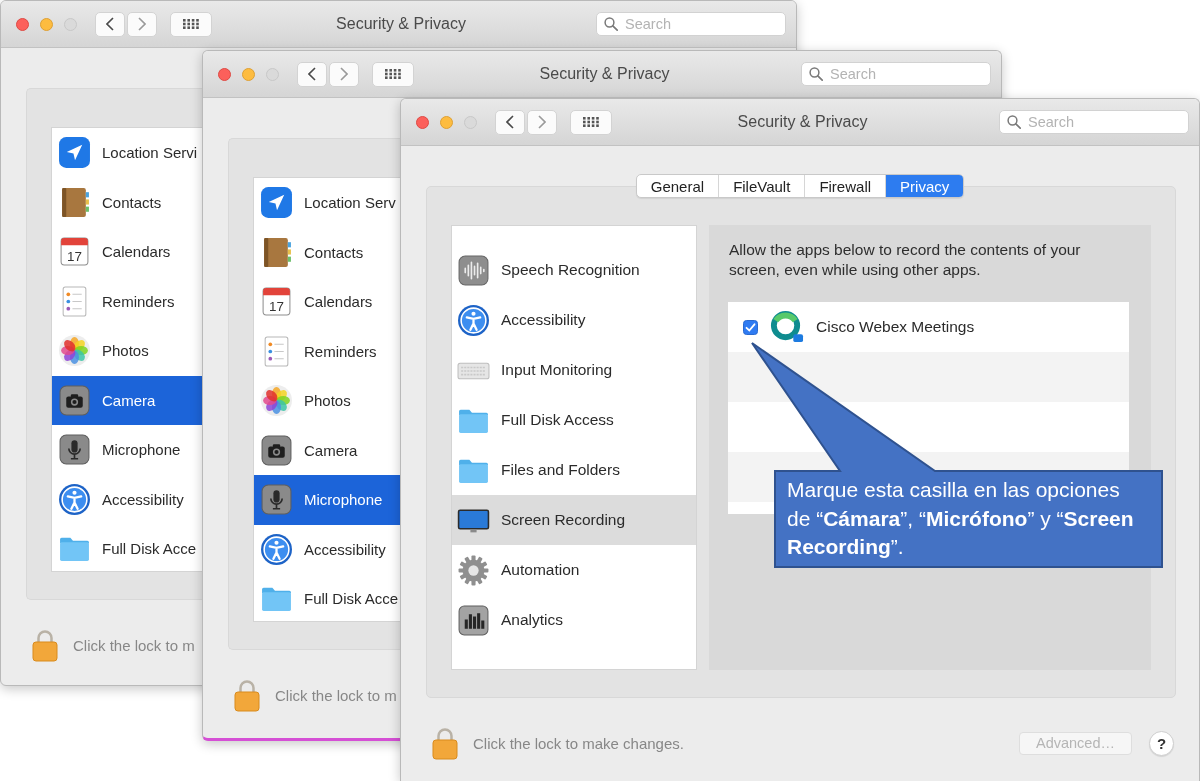 This screenshot has width=1200, height=781. I want to click on privacy-list-item: Files and Folders, so click(574, 470).